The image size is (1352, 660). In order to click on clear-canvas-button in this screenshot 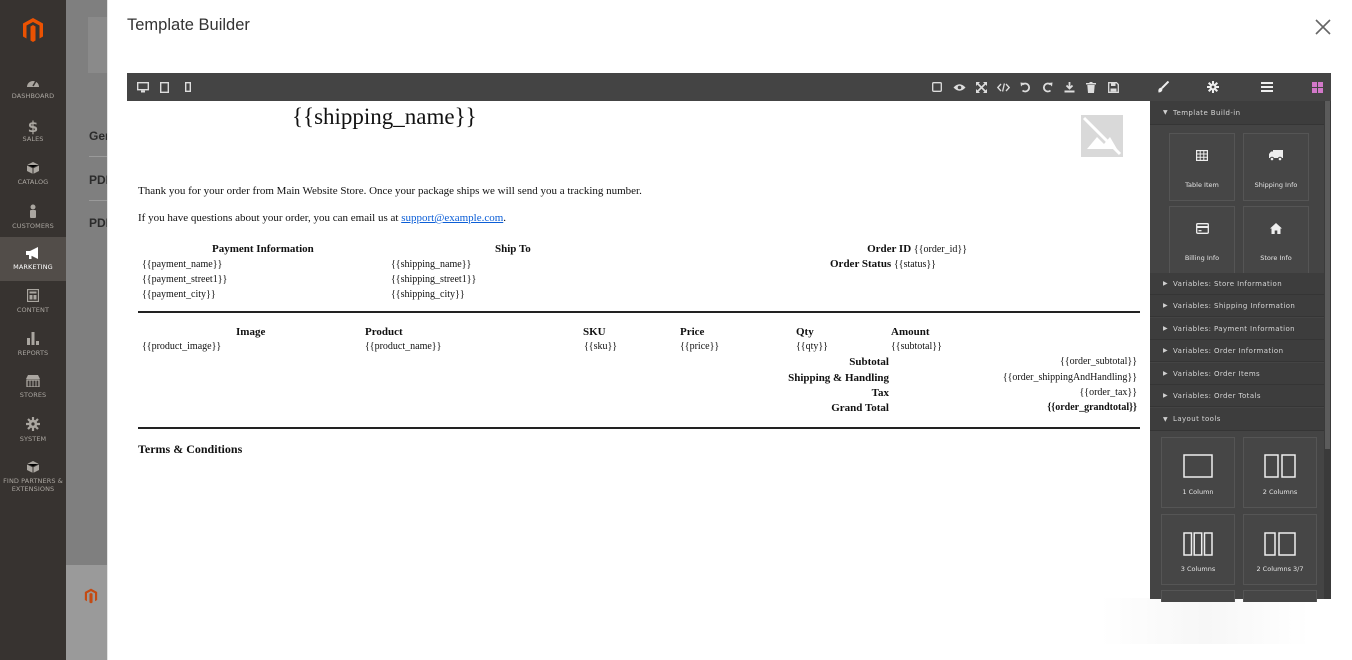, I will do `click(1091, 87)`.